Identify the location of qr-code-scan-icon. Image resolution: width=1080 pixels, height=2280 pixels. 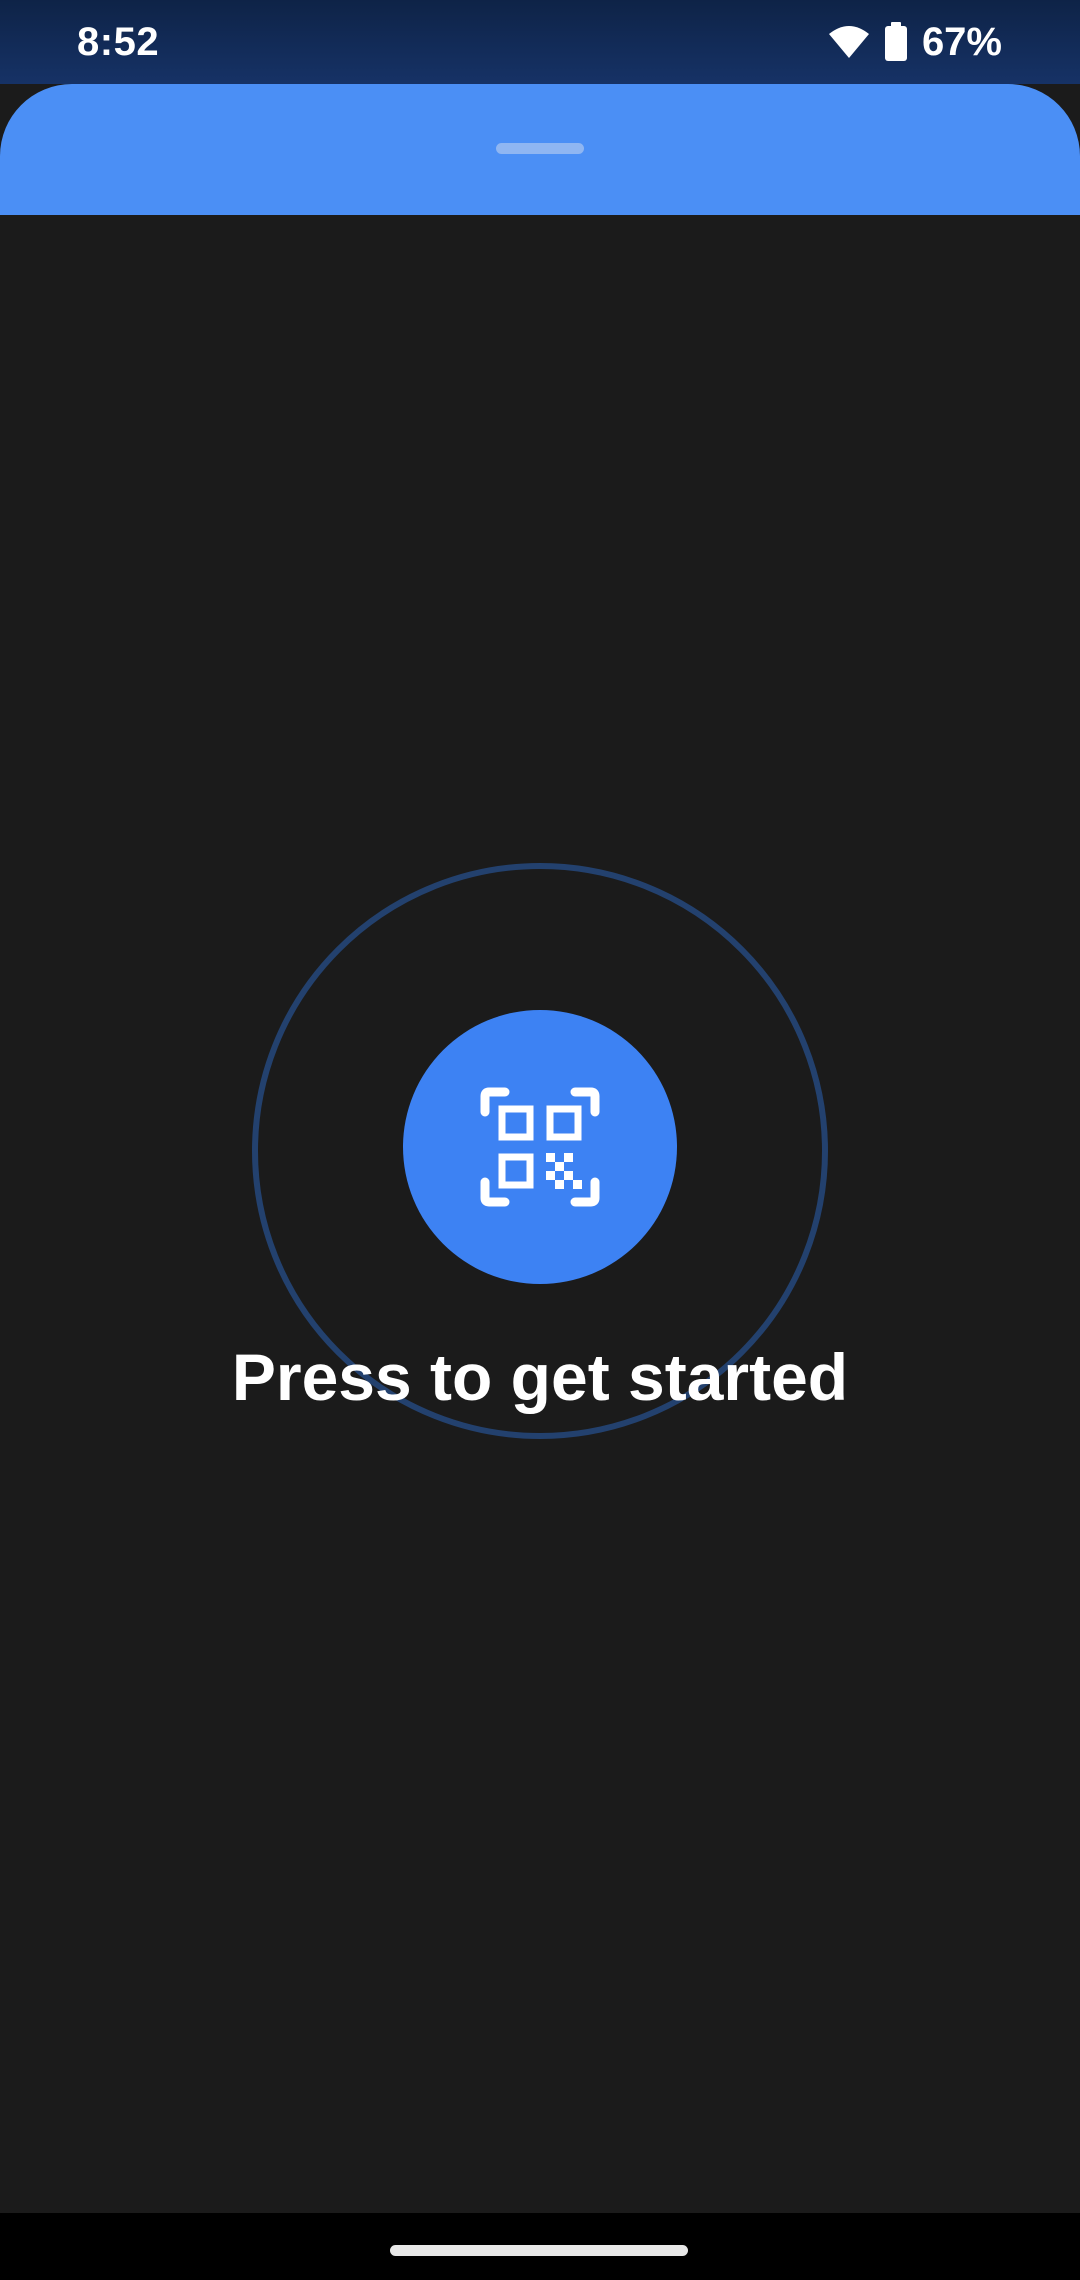
(540, 1147).